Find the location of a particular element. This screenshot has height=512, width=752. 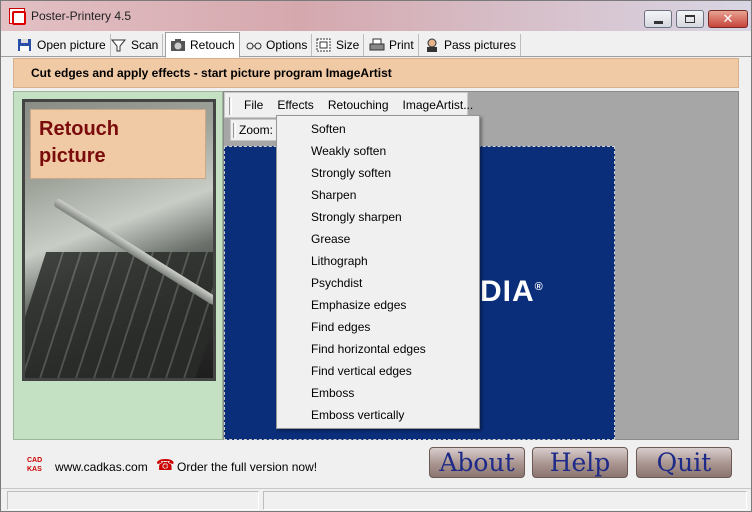

registered-mark: ® is located at coordinates (539, 287).